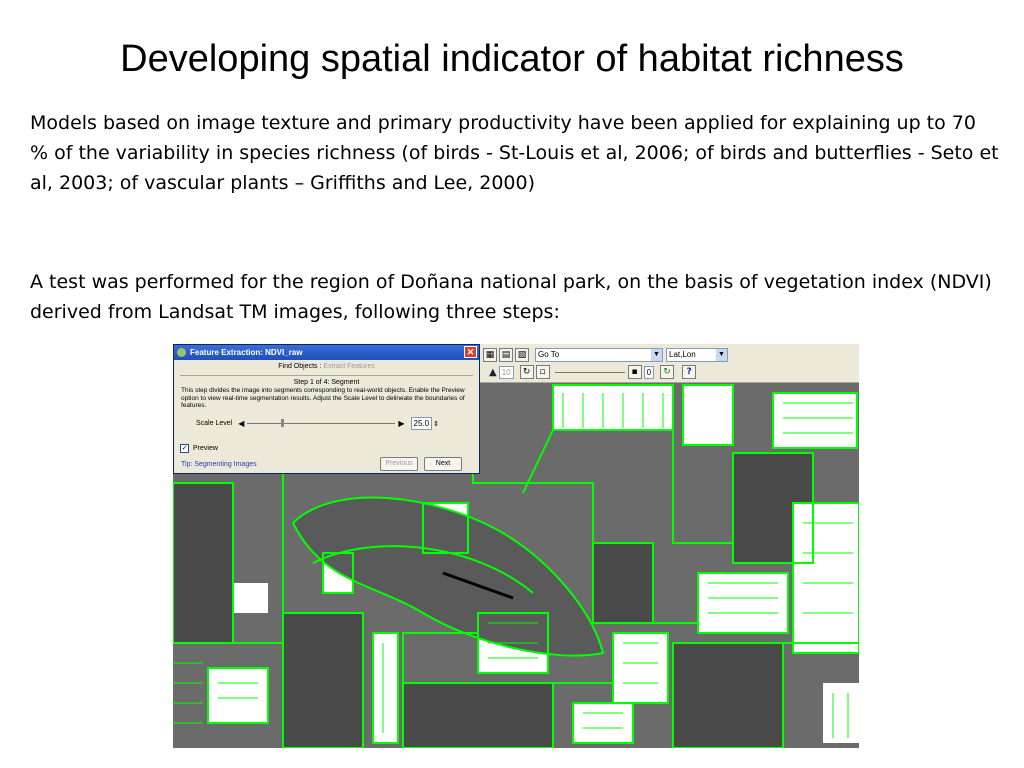  Describe the element at coordinates (283, 423) in the screenshot. I see `slider-thumb` at that location.